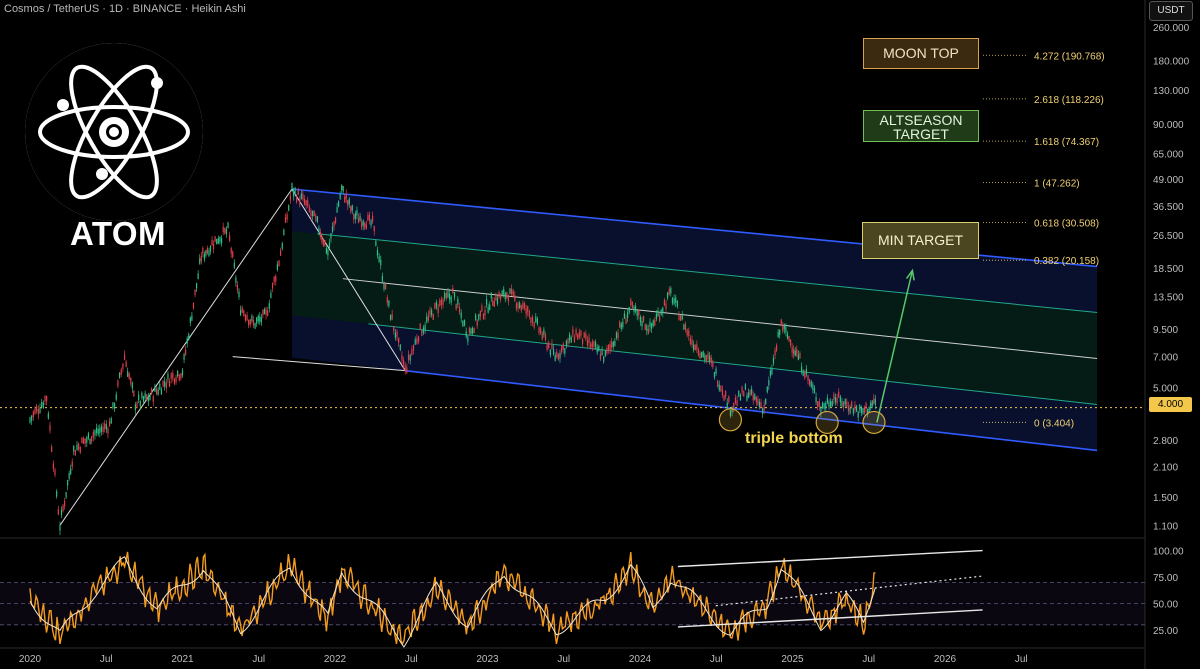 The image size is (1200, 669). I want to click on price-axis-label: 180.000, so click(1171, 62).